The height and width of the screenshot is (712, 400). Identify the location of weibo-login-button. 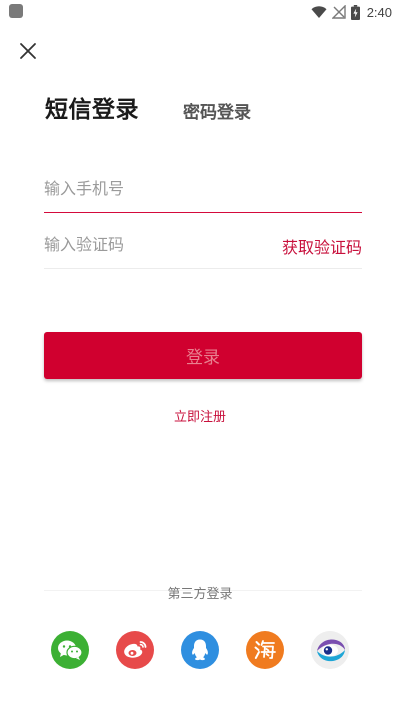
(135, 650).